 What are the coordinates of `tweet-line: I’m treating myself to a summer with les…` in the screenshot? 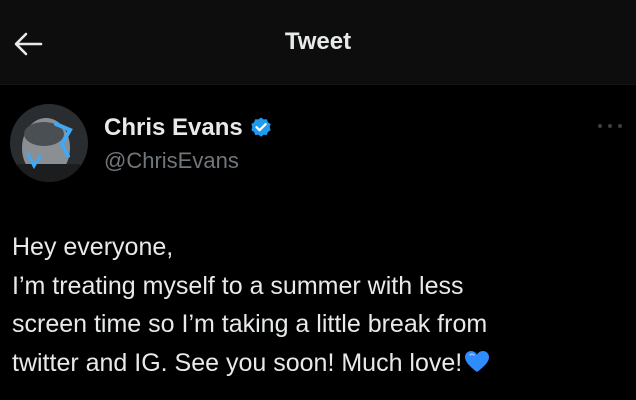 It's located at (238, 285).